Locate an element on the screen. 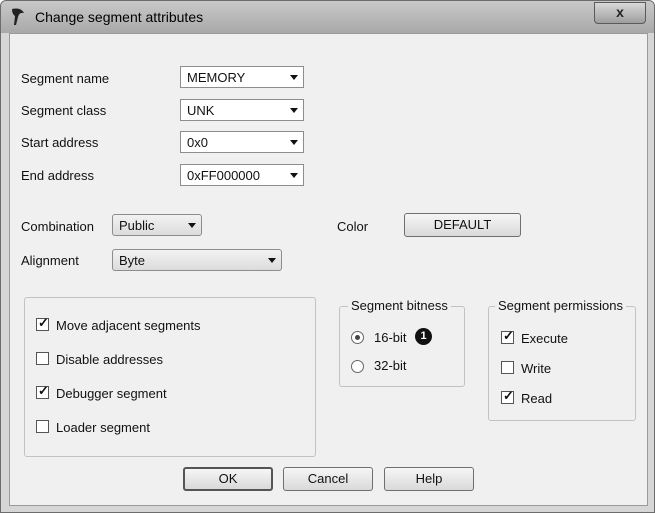 The image size is (655, 513). title-bar: Change segment attributes x is located at coordinates (327, 17).